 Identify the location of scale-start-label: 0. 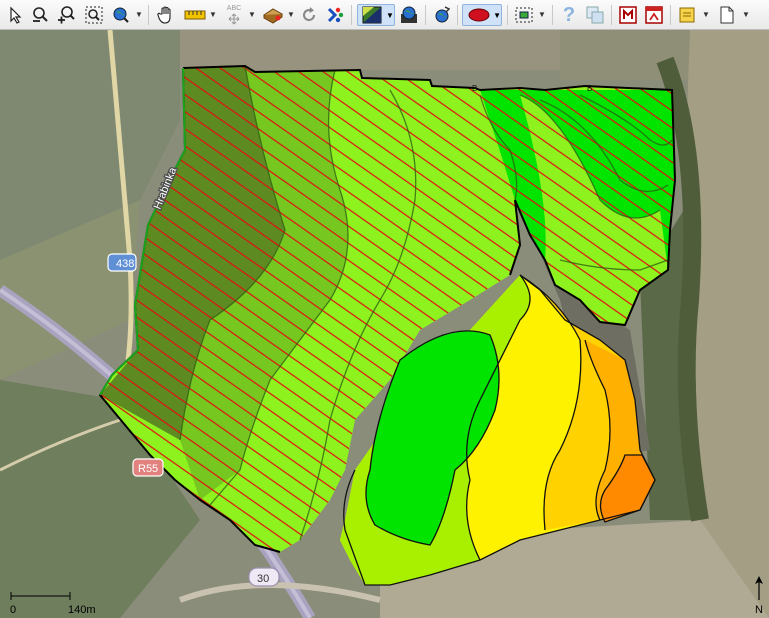
(13, 610).